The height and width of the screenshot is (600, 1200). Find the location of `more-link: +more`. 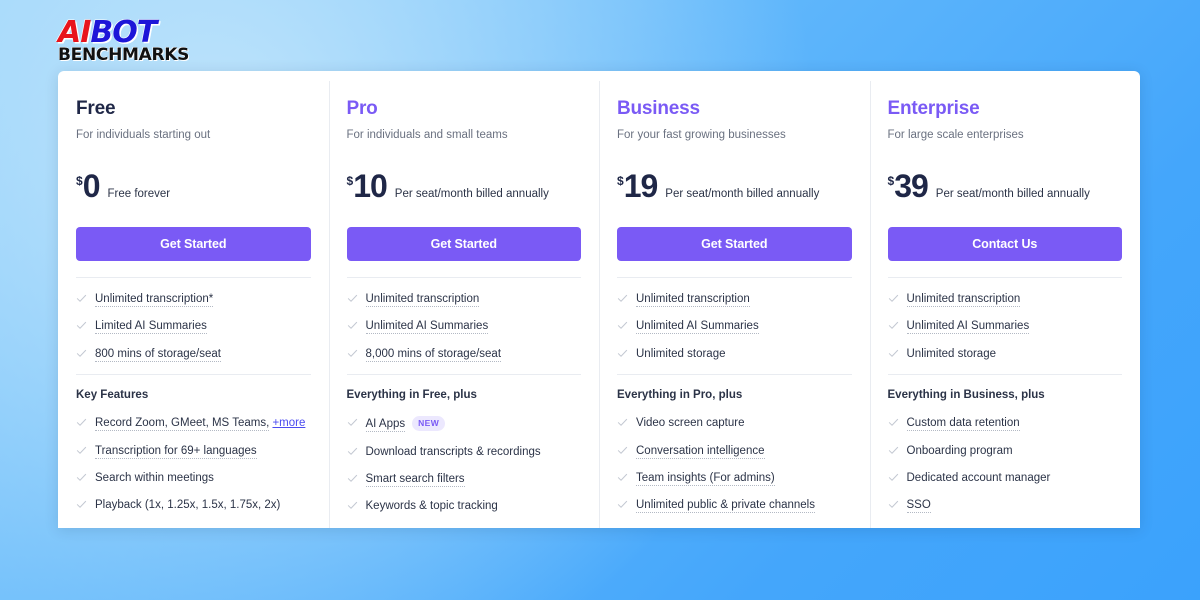

more-link: +more is located at coordinates (288, 423).